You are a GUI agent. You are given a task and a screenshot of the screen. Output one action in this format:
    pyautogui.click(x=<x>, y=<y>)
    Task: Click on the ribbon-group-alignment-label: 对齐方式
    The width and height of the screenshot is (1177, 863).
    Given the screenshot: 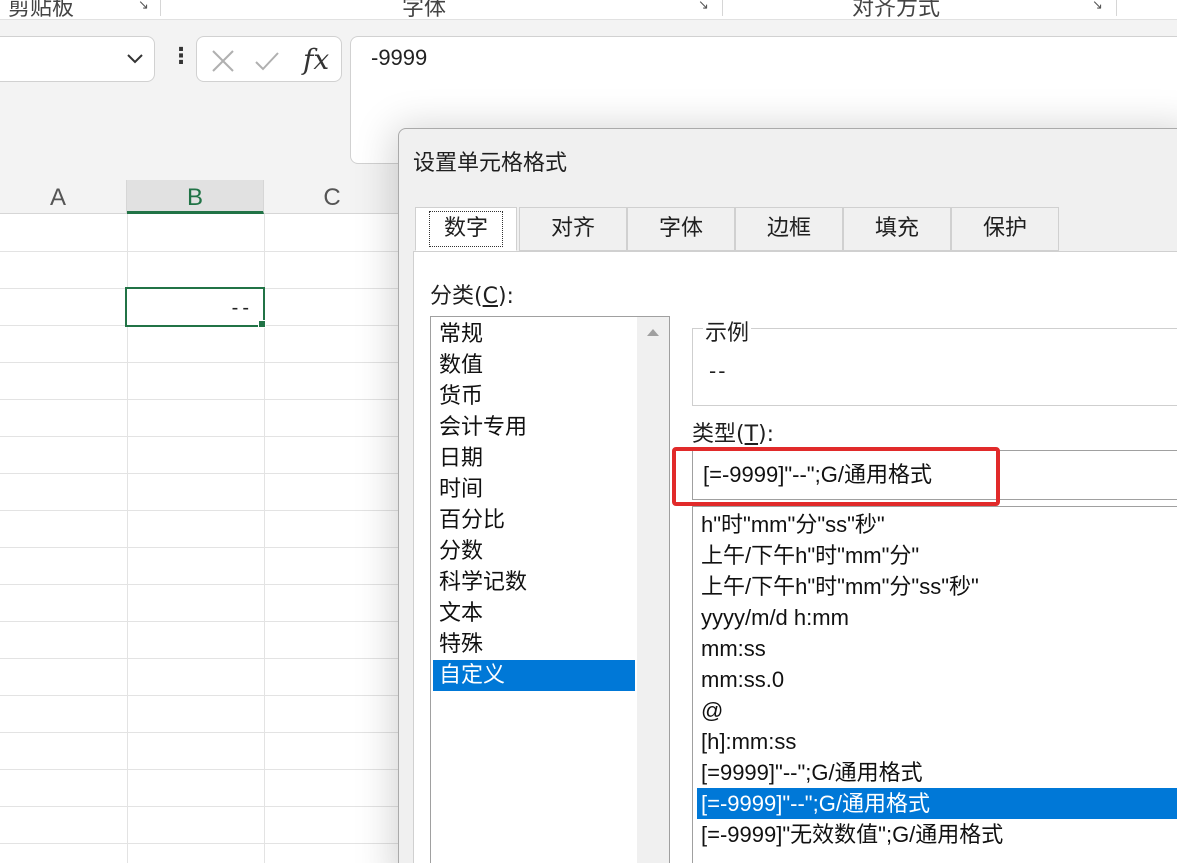 What is the action you would take?
    pyautogui.click(x=896, y=10)
    